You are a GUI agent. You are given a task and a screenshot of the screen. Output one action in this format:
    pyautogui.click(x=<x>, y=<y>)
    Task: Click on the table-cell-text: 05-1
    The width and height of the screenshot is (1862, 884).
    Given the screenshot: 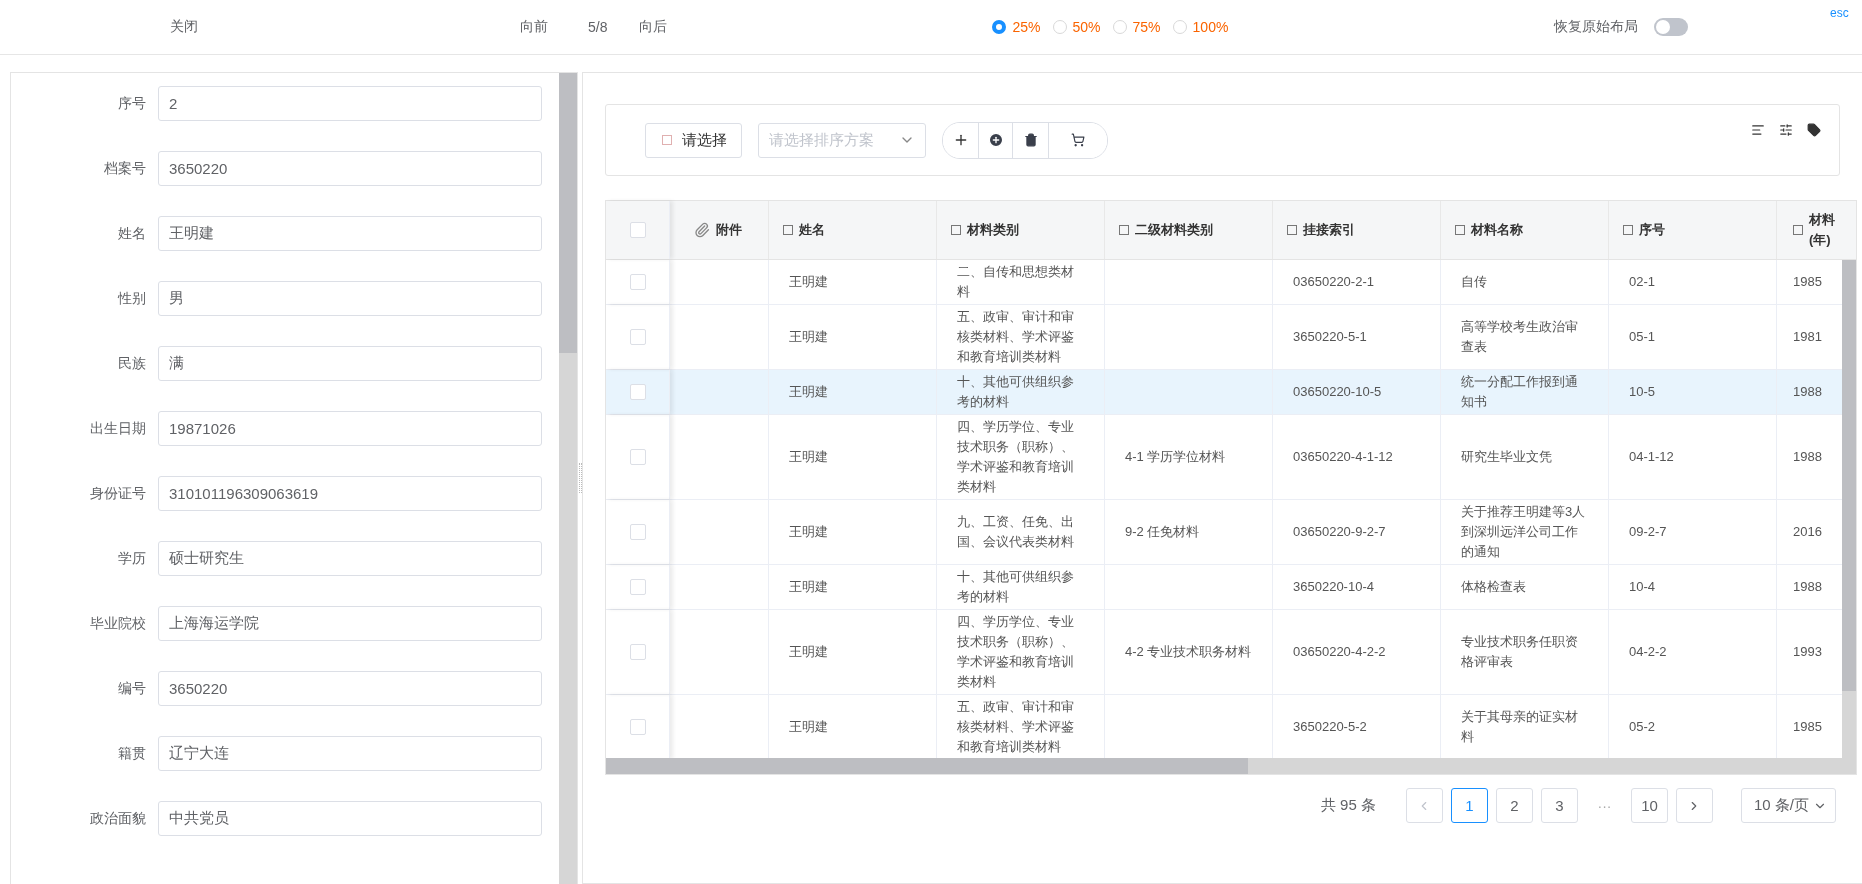 What is the action you would take?
    pyautogui.click(x=1642, y=337)
    